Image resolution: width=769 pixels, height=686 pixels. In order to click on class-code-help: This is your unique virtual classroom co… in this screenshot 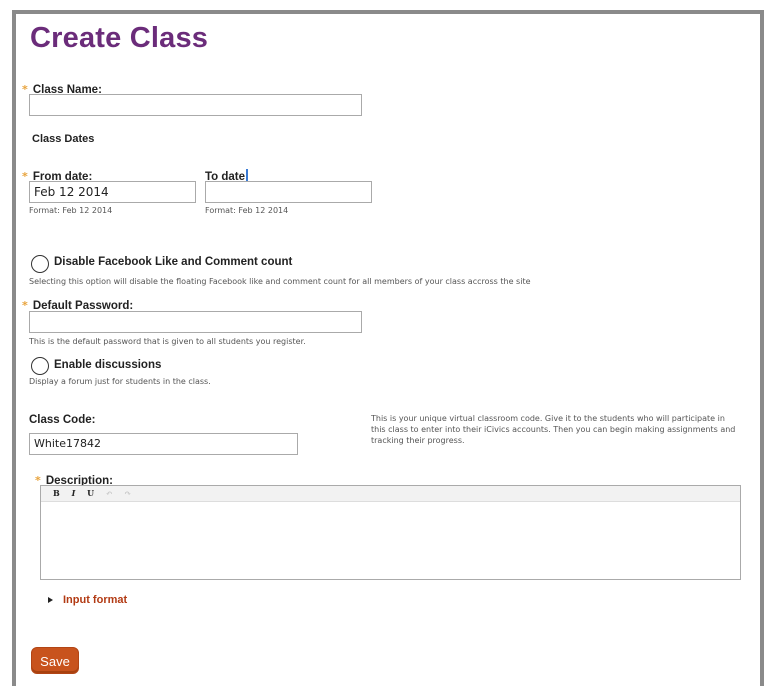, I will do `click(553, 429)`.